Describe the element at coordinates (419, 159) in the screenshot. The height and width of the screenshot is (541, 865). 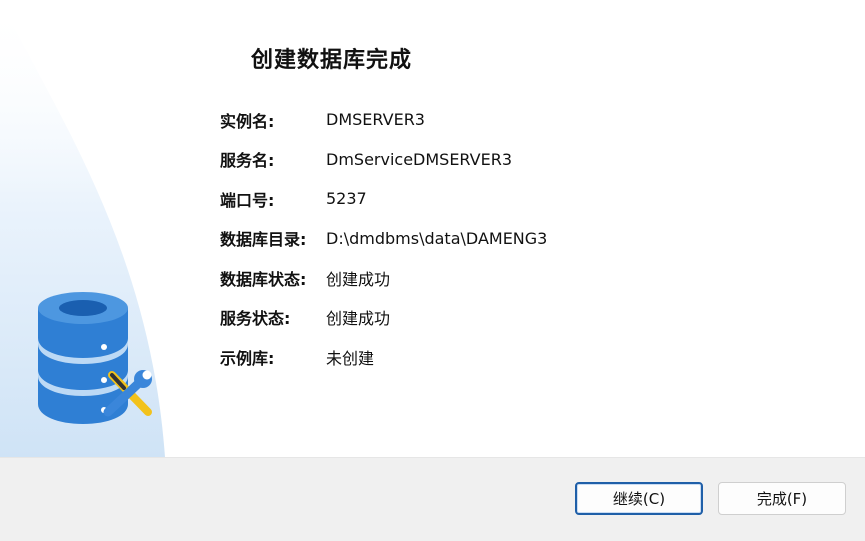
I see `info-value: DmServiceDMSERVER3` at that location.